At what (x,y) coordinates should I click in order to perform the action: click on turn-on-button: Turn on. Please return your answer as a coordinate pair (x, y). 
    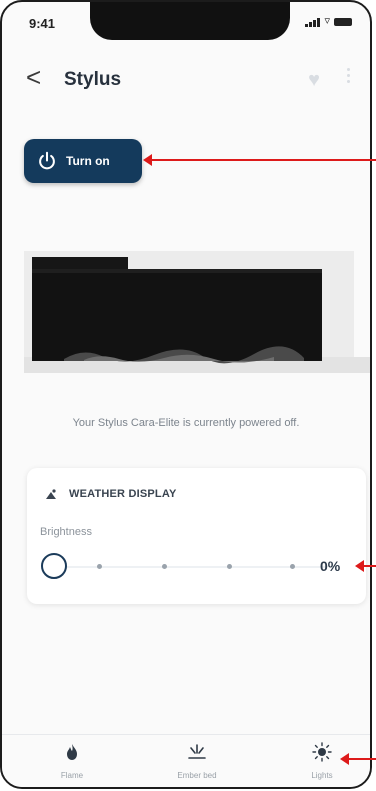
    Looking at the image, I should click on (83, 161).